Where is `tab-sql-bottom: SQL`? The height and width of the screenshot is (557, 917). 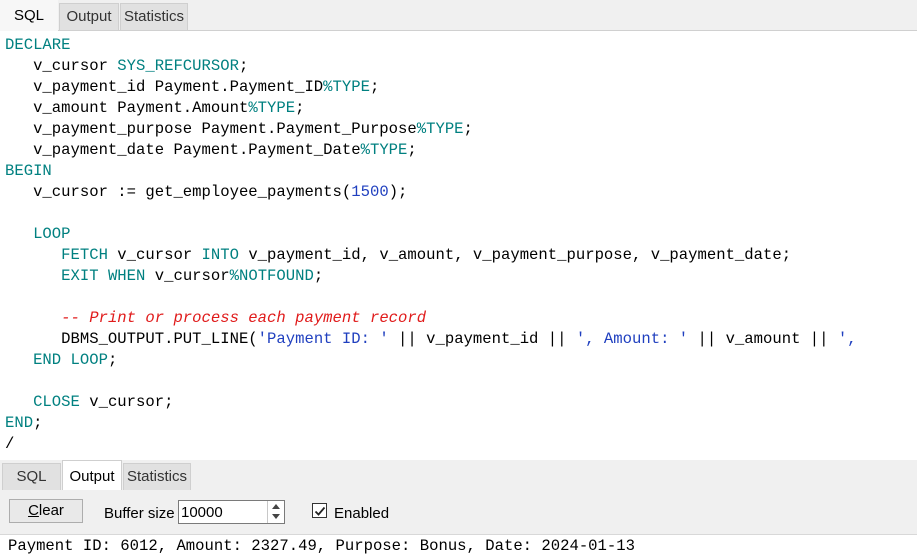
tab-sql-bottom: SQL is located at coordinates (31, 476).